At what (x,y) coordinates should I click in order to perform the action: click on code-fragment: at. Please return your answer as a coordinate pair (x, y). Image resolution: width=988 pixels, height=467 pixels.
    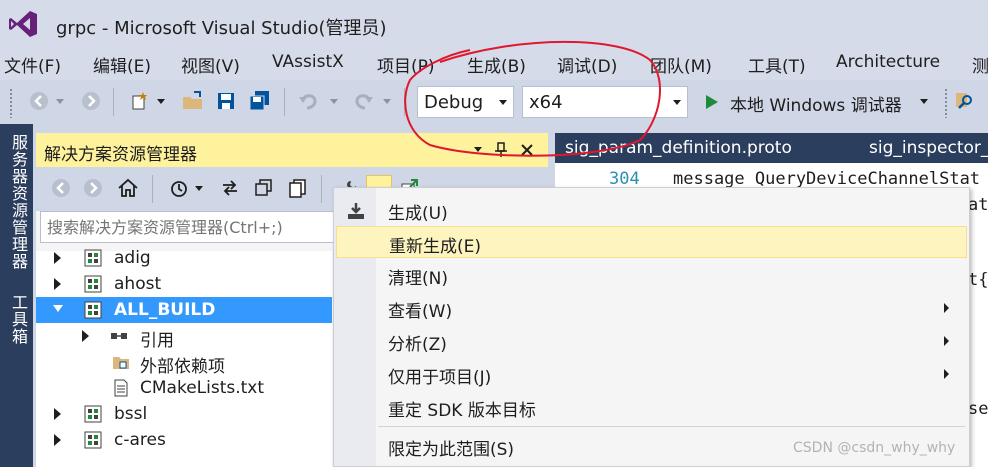
    Looking at the image, I should click on (978, 205).